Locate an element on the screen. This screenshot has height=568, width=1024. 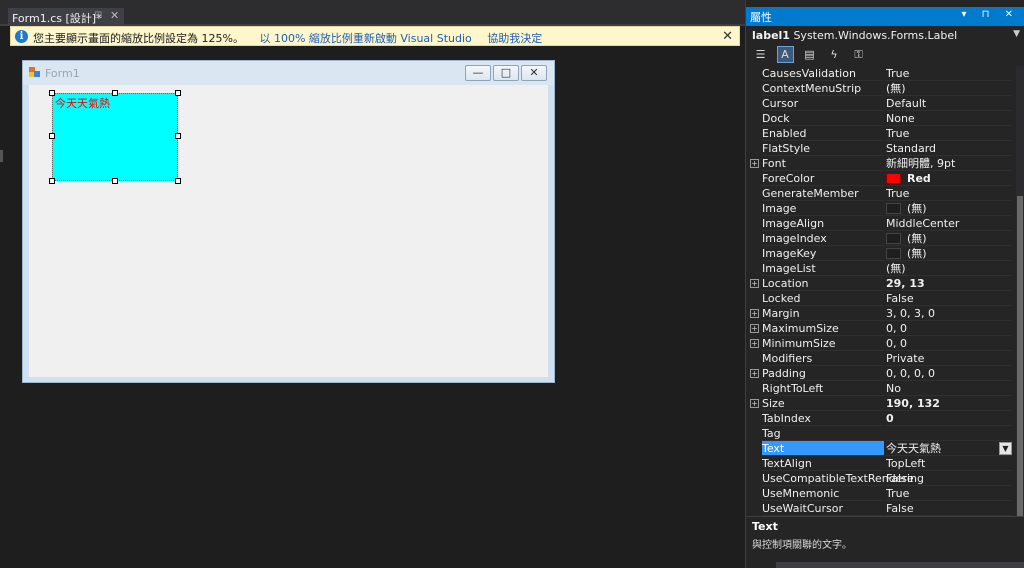
resize-handle-ne is located at coordinates (178, 93).